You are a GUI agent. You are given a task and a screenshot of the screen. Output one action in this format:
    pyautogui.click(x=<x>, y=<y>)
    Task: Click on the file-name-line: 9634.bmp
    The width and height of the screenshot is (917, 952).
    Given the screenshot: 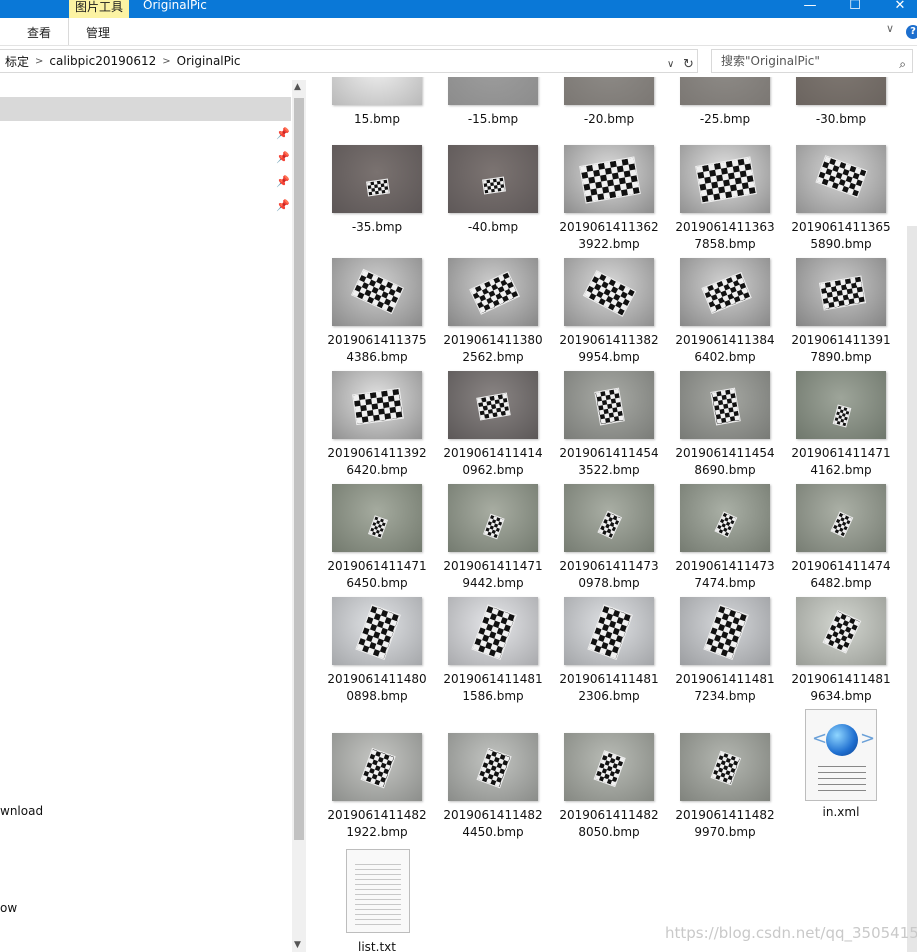 What is the action you would take?
    pyautogui.click(x=841, y=696)
    